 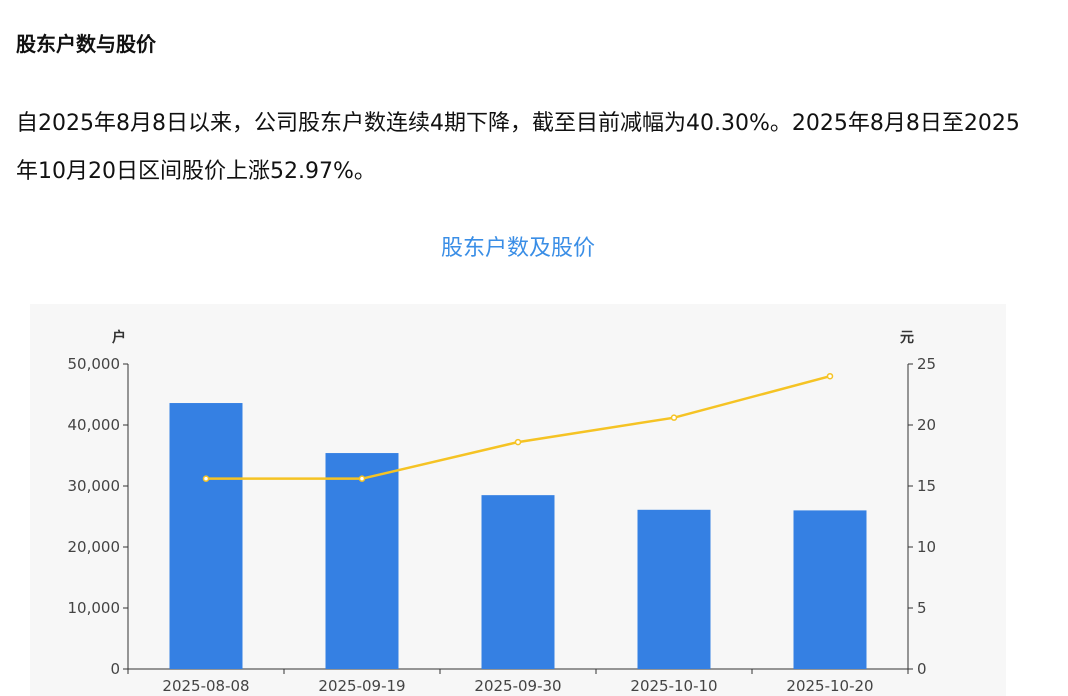 What do you see at coordinates (518, 427) in the screenshot?
I see `price-line` at bounding box center [518, 427].